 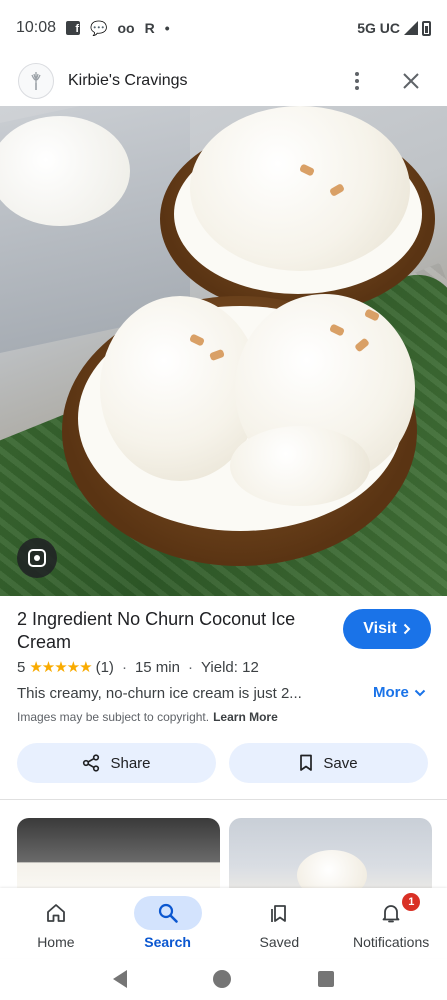 What do you see at coordinates (91, 763) in the screenshot?
I see `share-icon` at bounding box center [91, 763].